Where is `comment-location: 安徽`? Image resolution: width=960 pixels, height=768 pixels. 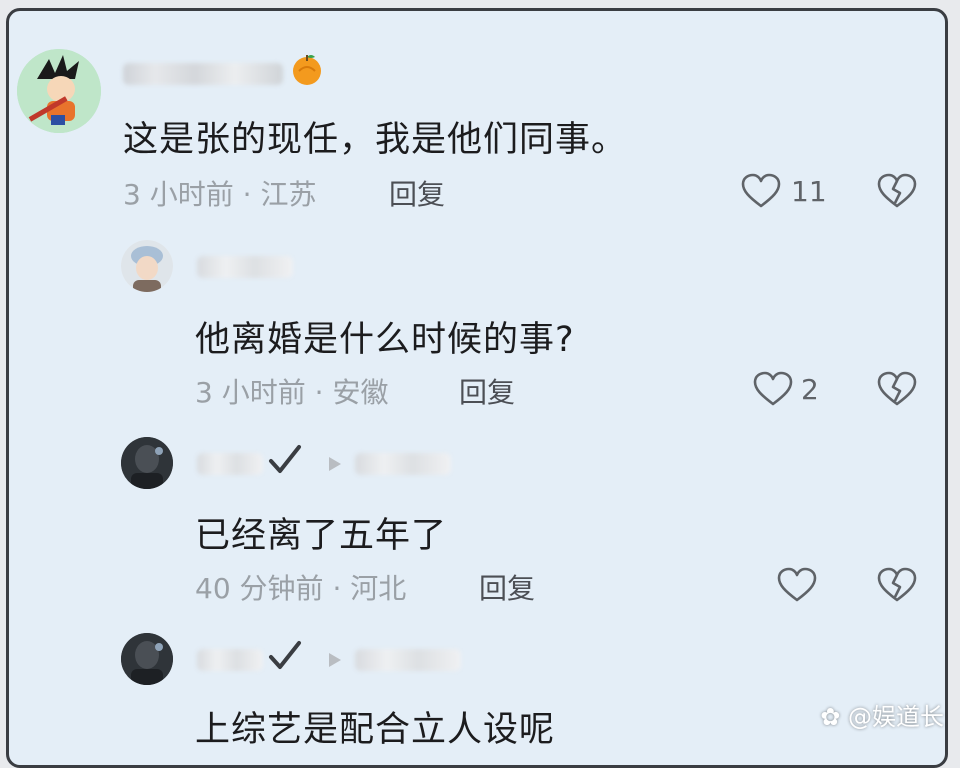
comment-location: 安徽 is located at coordinates (360, 392).